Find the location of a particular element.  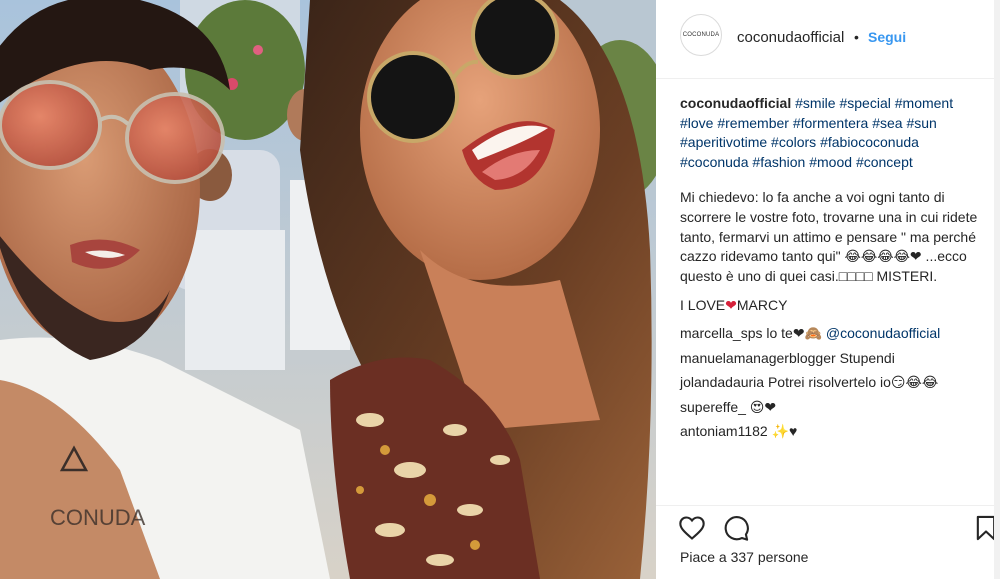

scrollbar is located at coordinates (997, 289).